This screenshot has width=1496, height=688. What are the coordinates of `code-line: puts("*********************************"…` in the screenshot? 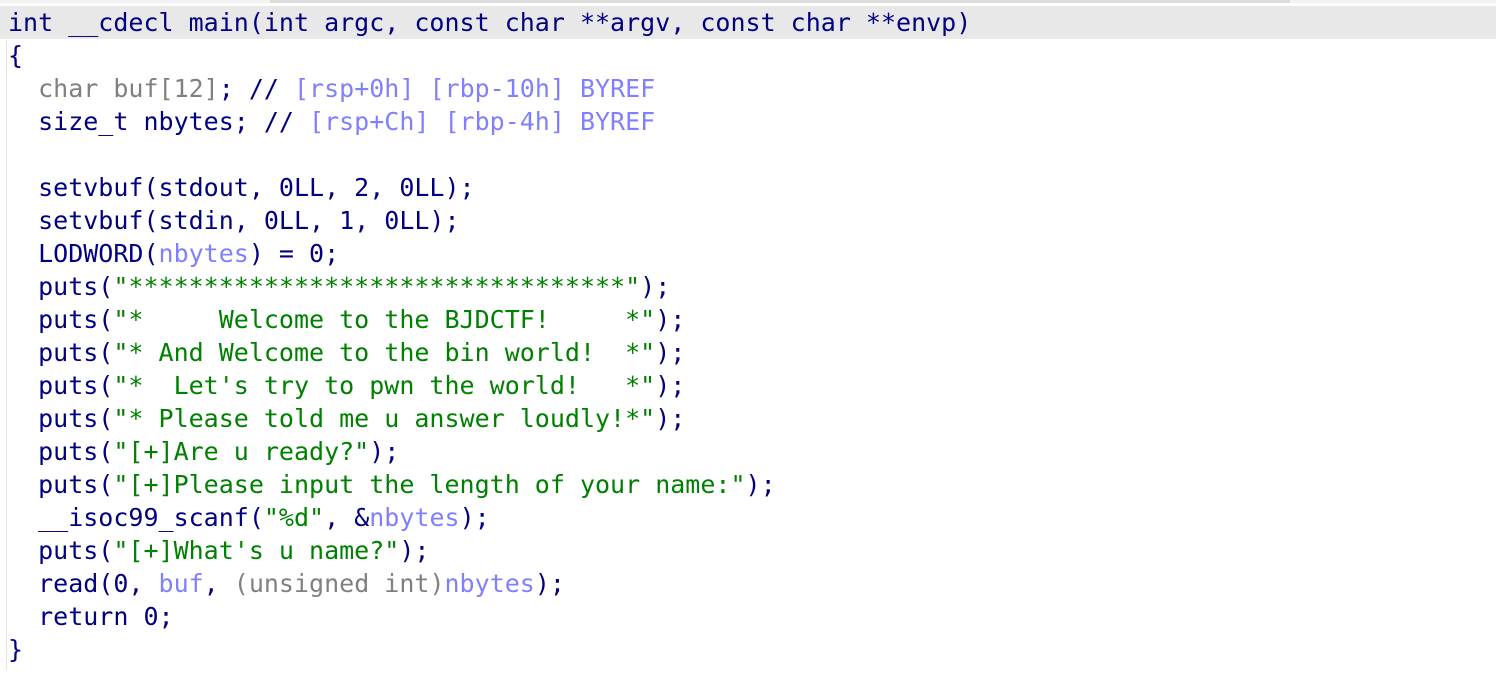 It's located at (748, 286).